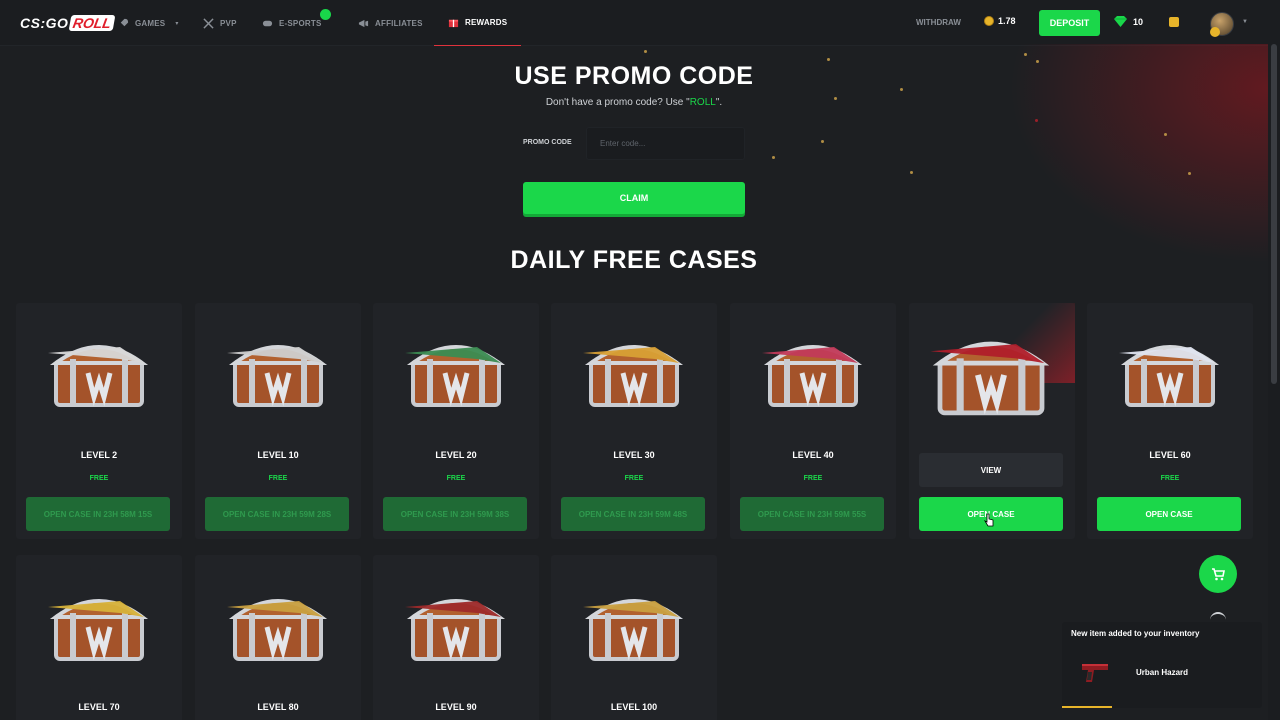  What do you see at coordinates (124, 22) in the screenshot?
I see `rocket-icon` at bounding box center [124, 22].